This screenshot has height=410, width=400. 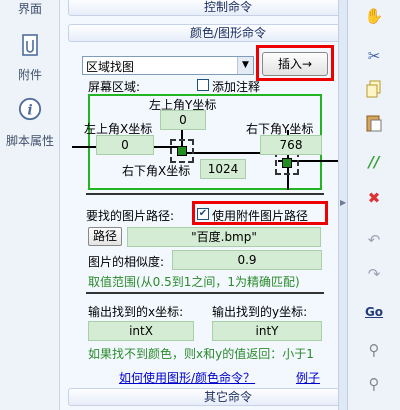 What do you see at coordinates (343, 202) in the screenshot?
I see `splitter-arrow-icon: ▶` at bounding box center [343, 202].